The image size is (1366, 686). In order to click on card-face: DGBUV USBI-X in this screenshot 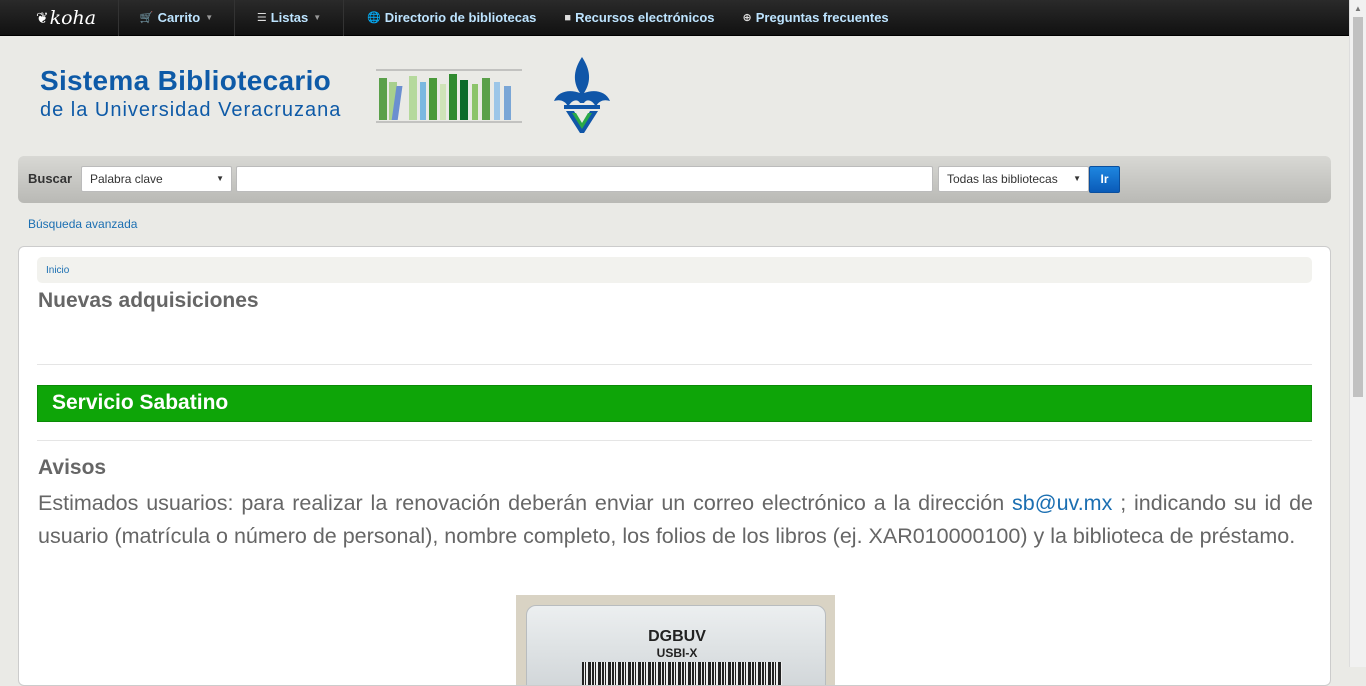, I will do `click(676, 645)`.